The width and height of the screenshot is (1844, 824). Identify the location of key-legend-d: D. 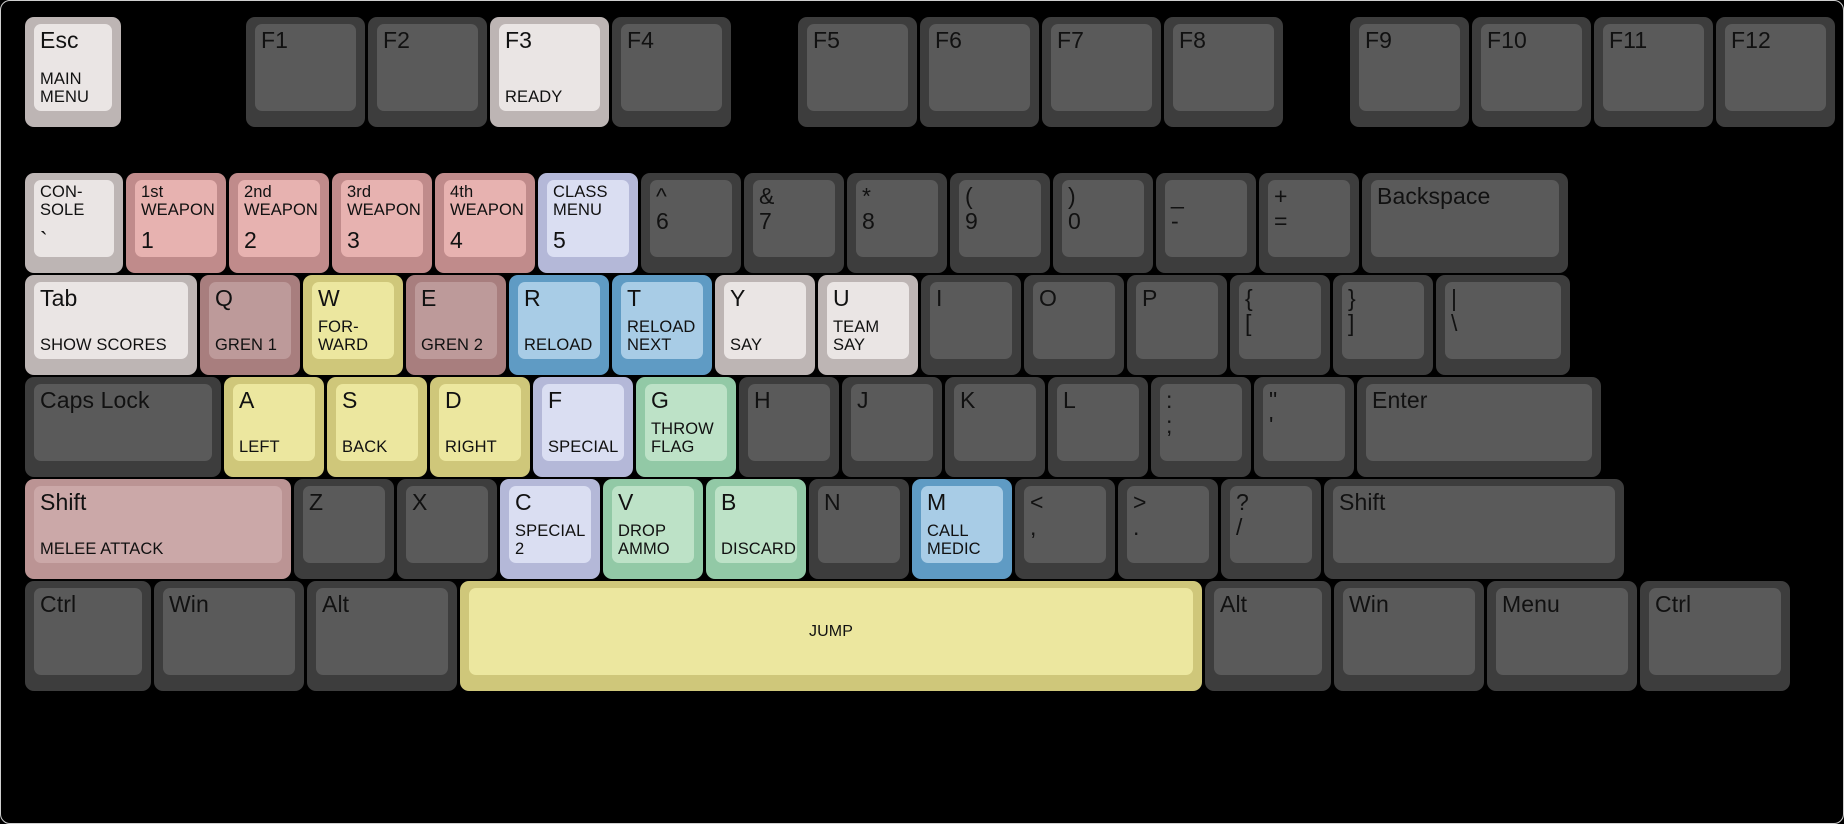
(453, 400).